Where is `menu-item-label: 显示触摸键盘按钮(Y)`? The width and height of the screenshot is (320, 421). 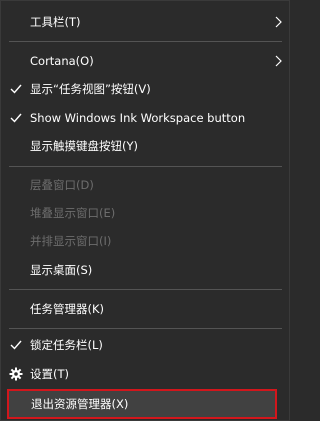 menu-item-label: 显示触摸键盘按钮(Y) is located at coordinates (84, 146).